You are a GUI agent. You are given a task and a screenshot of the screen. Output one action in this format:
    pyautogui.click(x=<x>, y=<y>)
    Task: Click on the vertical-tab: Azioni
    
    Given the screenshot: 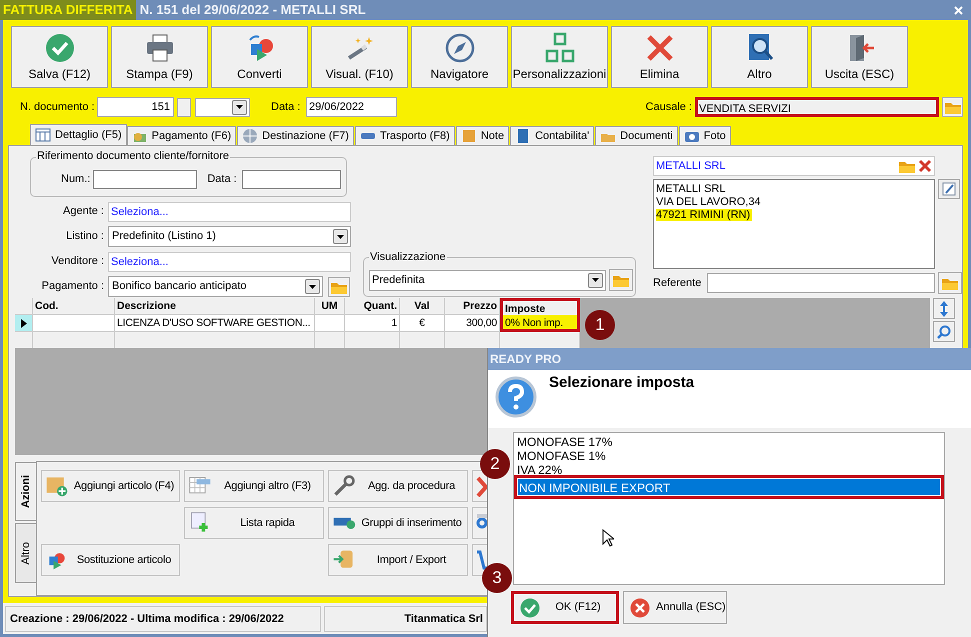 What is the action you would take?
    pyautogui.click(x=25, y=491)
    